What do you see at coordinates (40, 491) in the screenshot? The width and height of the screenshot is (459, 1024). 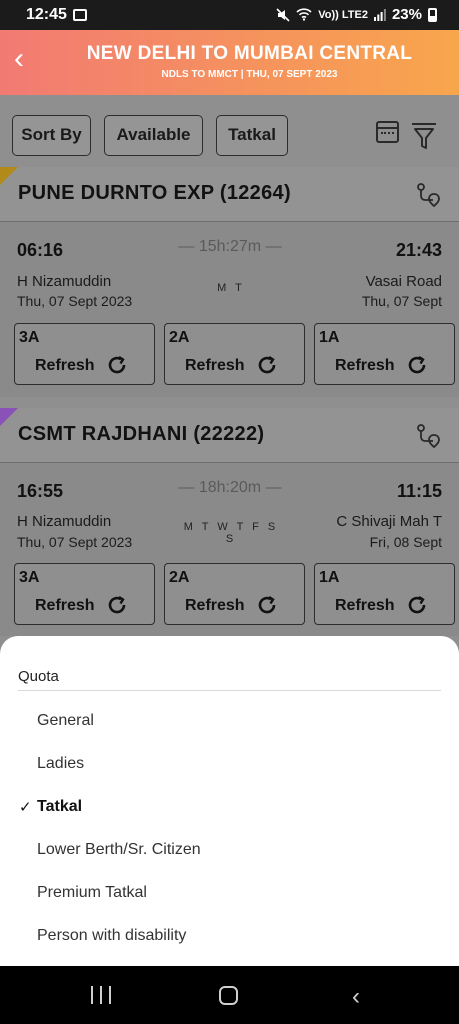 I see `departure-time: 16:55` at bounding box center [40, 491].